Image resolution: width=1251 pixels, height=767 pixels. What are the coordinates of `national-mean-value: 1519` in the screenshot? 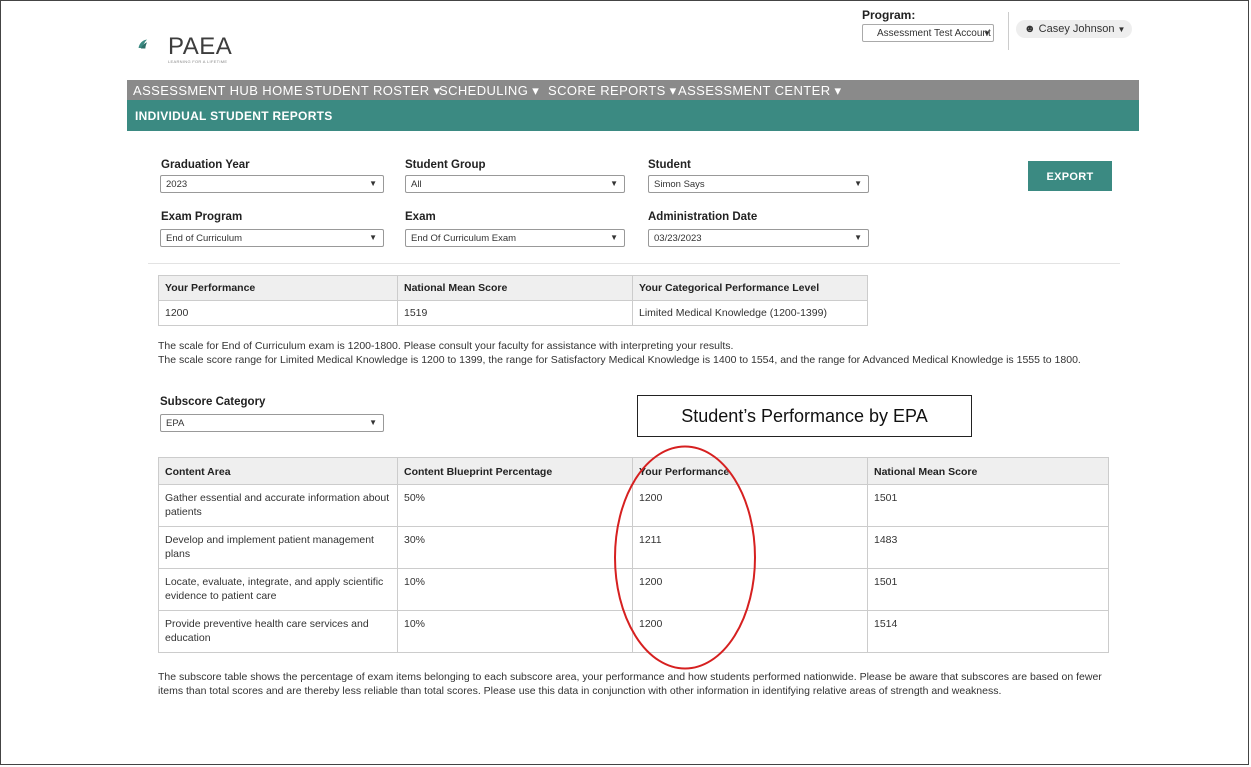 It's located at (515, 313).